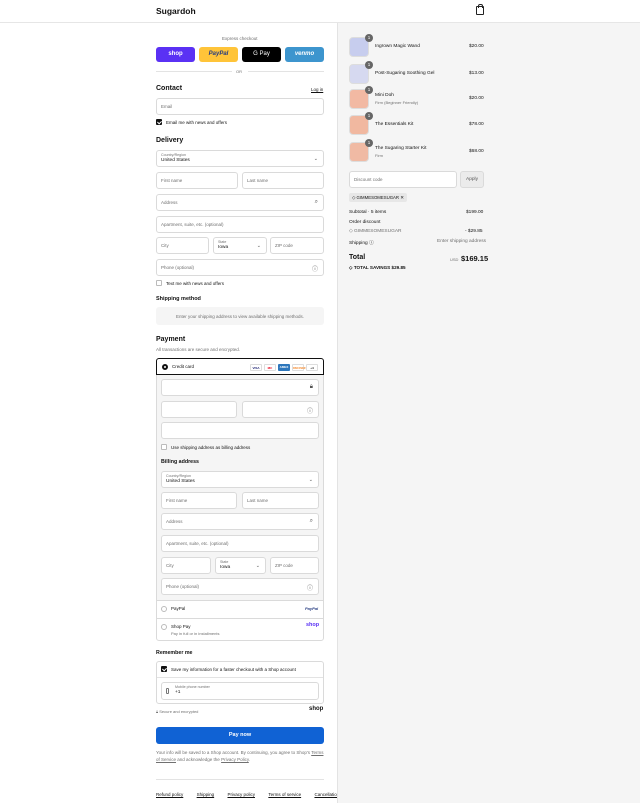 Image resolution: width=640 pixels, height=803 pixels. Describe the element at coordinates (165, 245) in the screenshot. I see `city-placeholder: City` at that location.